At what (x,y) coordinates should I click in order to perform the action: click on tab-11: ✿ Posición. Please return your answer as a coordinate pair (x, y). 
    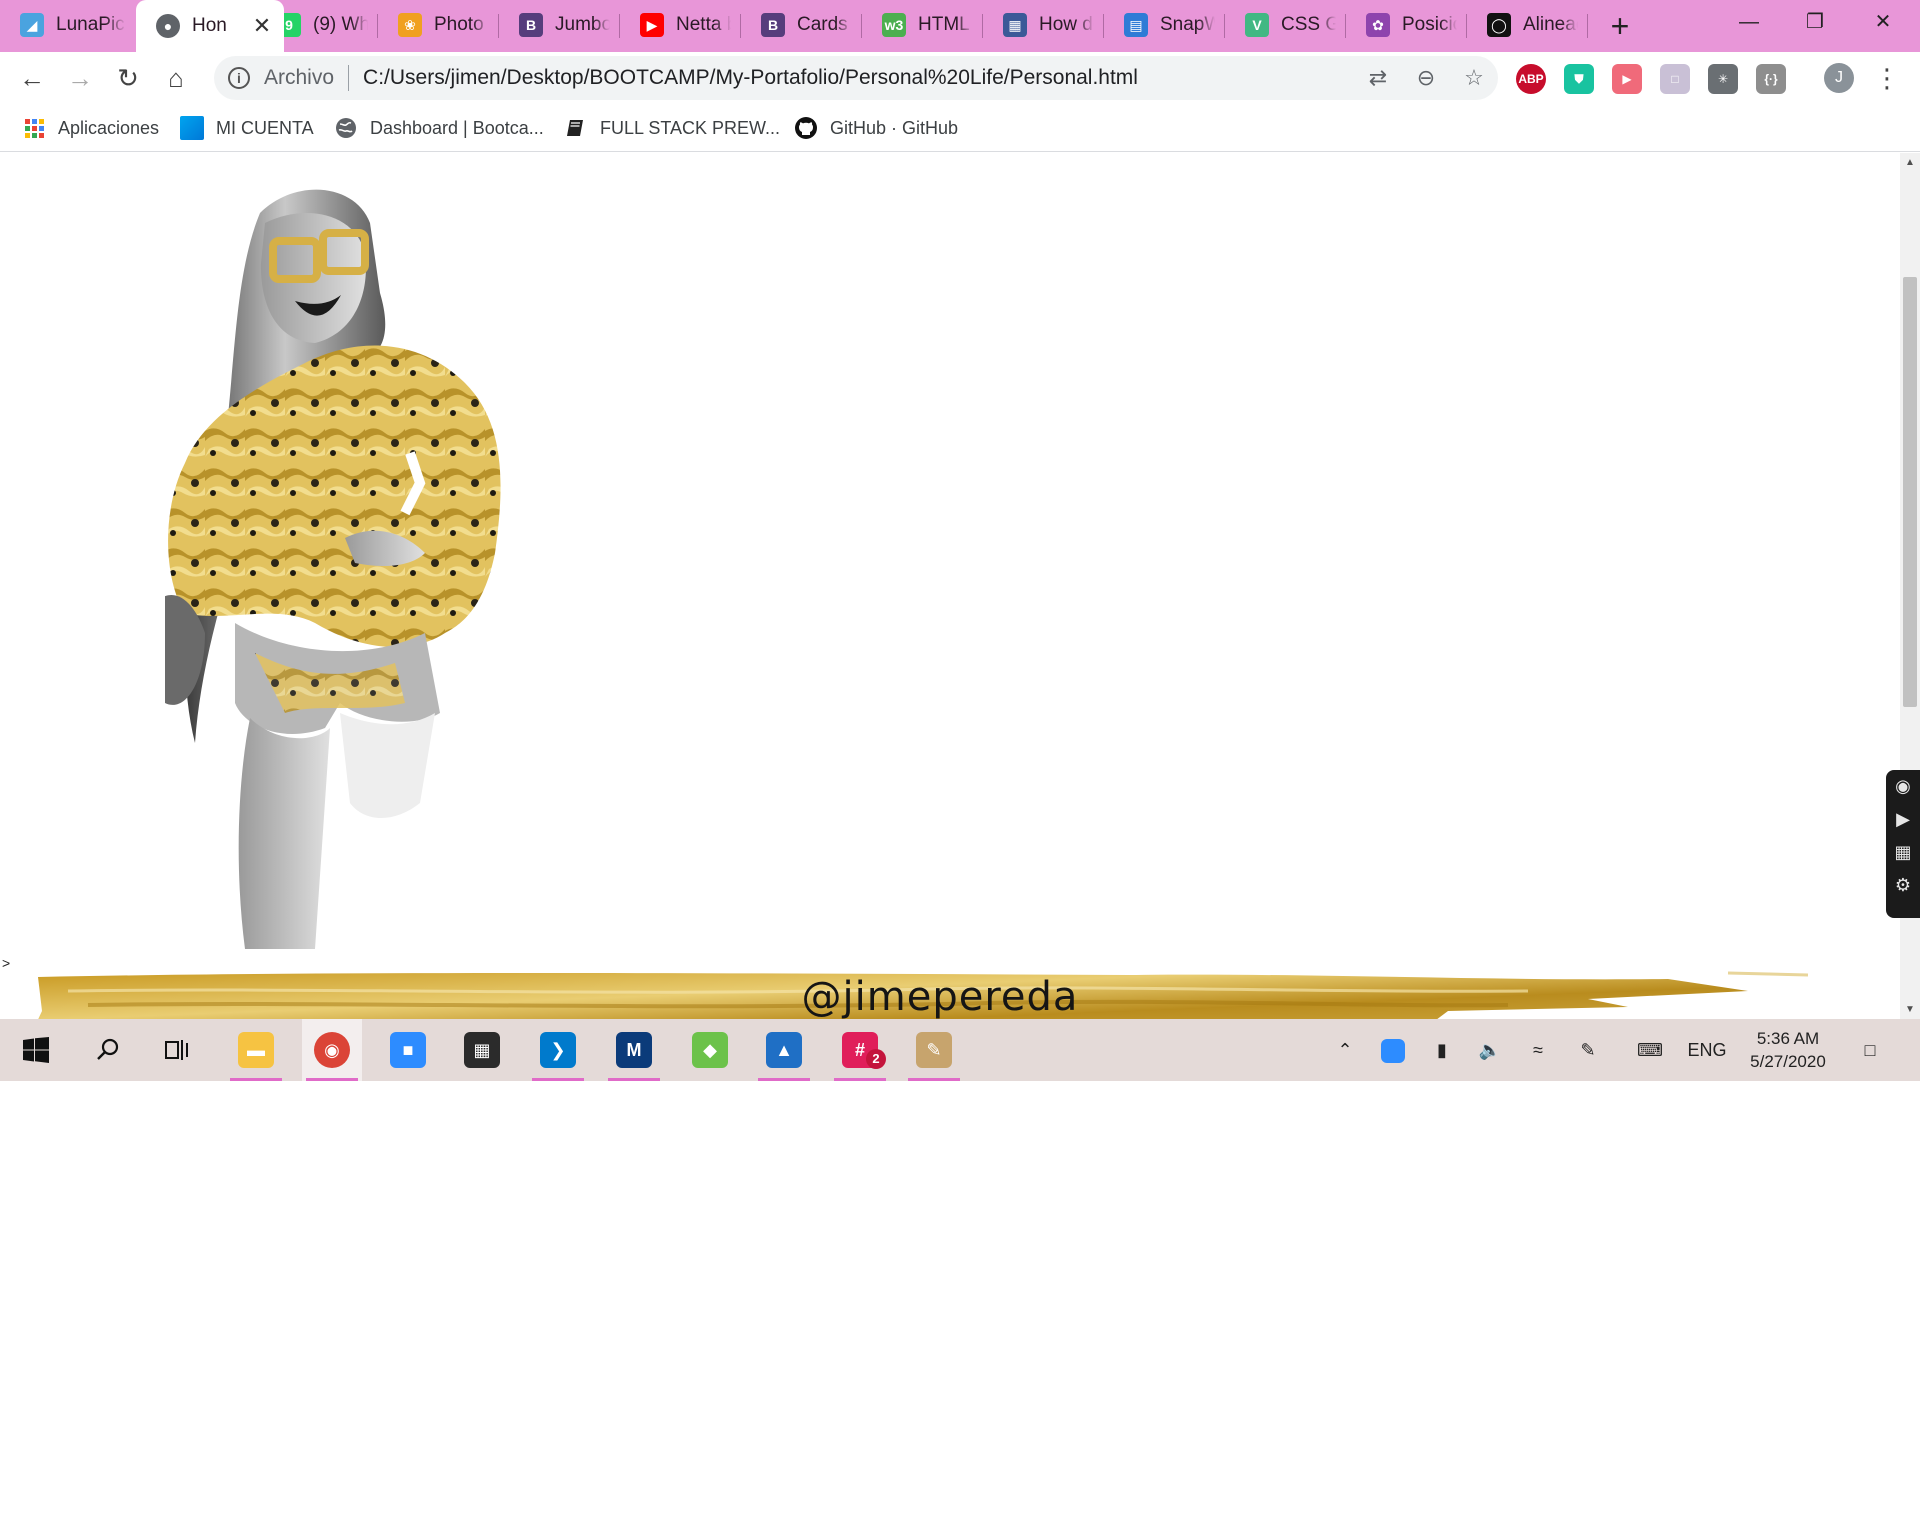
    Looking at the image, I should click on (1406, 25).